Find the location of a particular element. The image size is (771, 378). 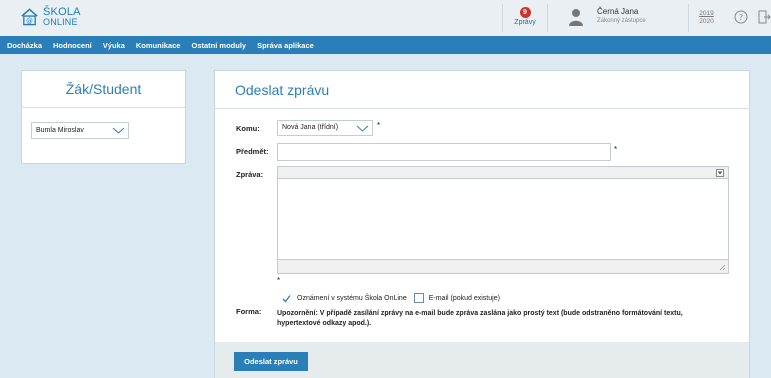

recipient-select-value: Nová Jana (třídní) is located at coordinates (310, 127).